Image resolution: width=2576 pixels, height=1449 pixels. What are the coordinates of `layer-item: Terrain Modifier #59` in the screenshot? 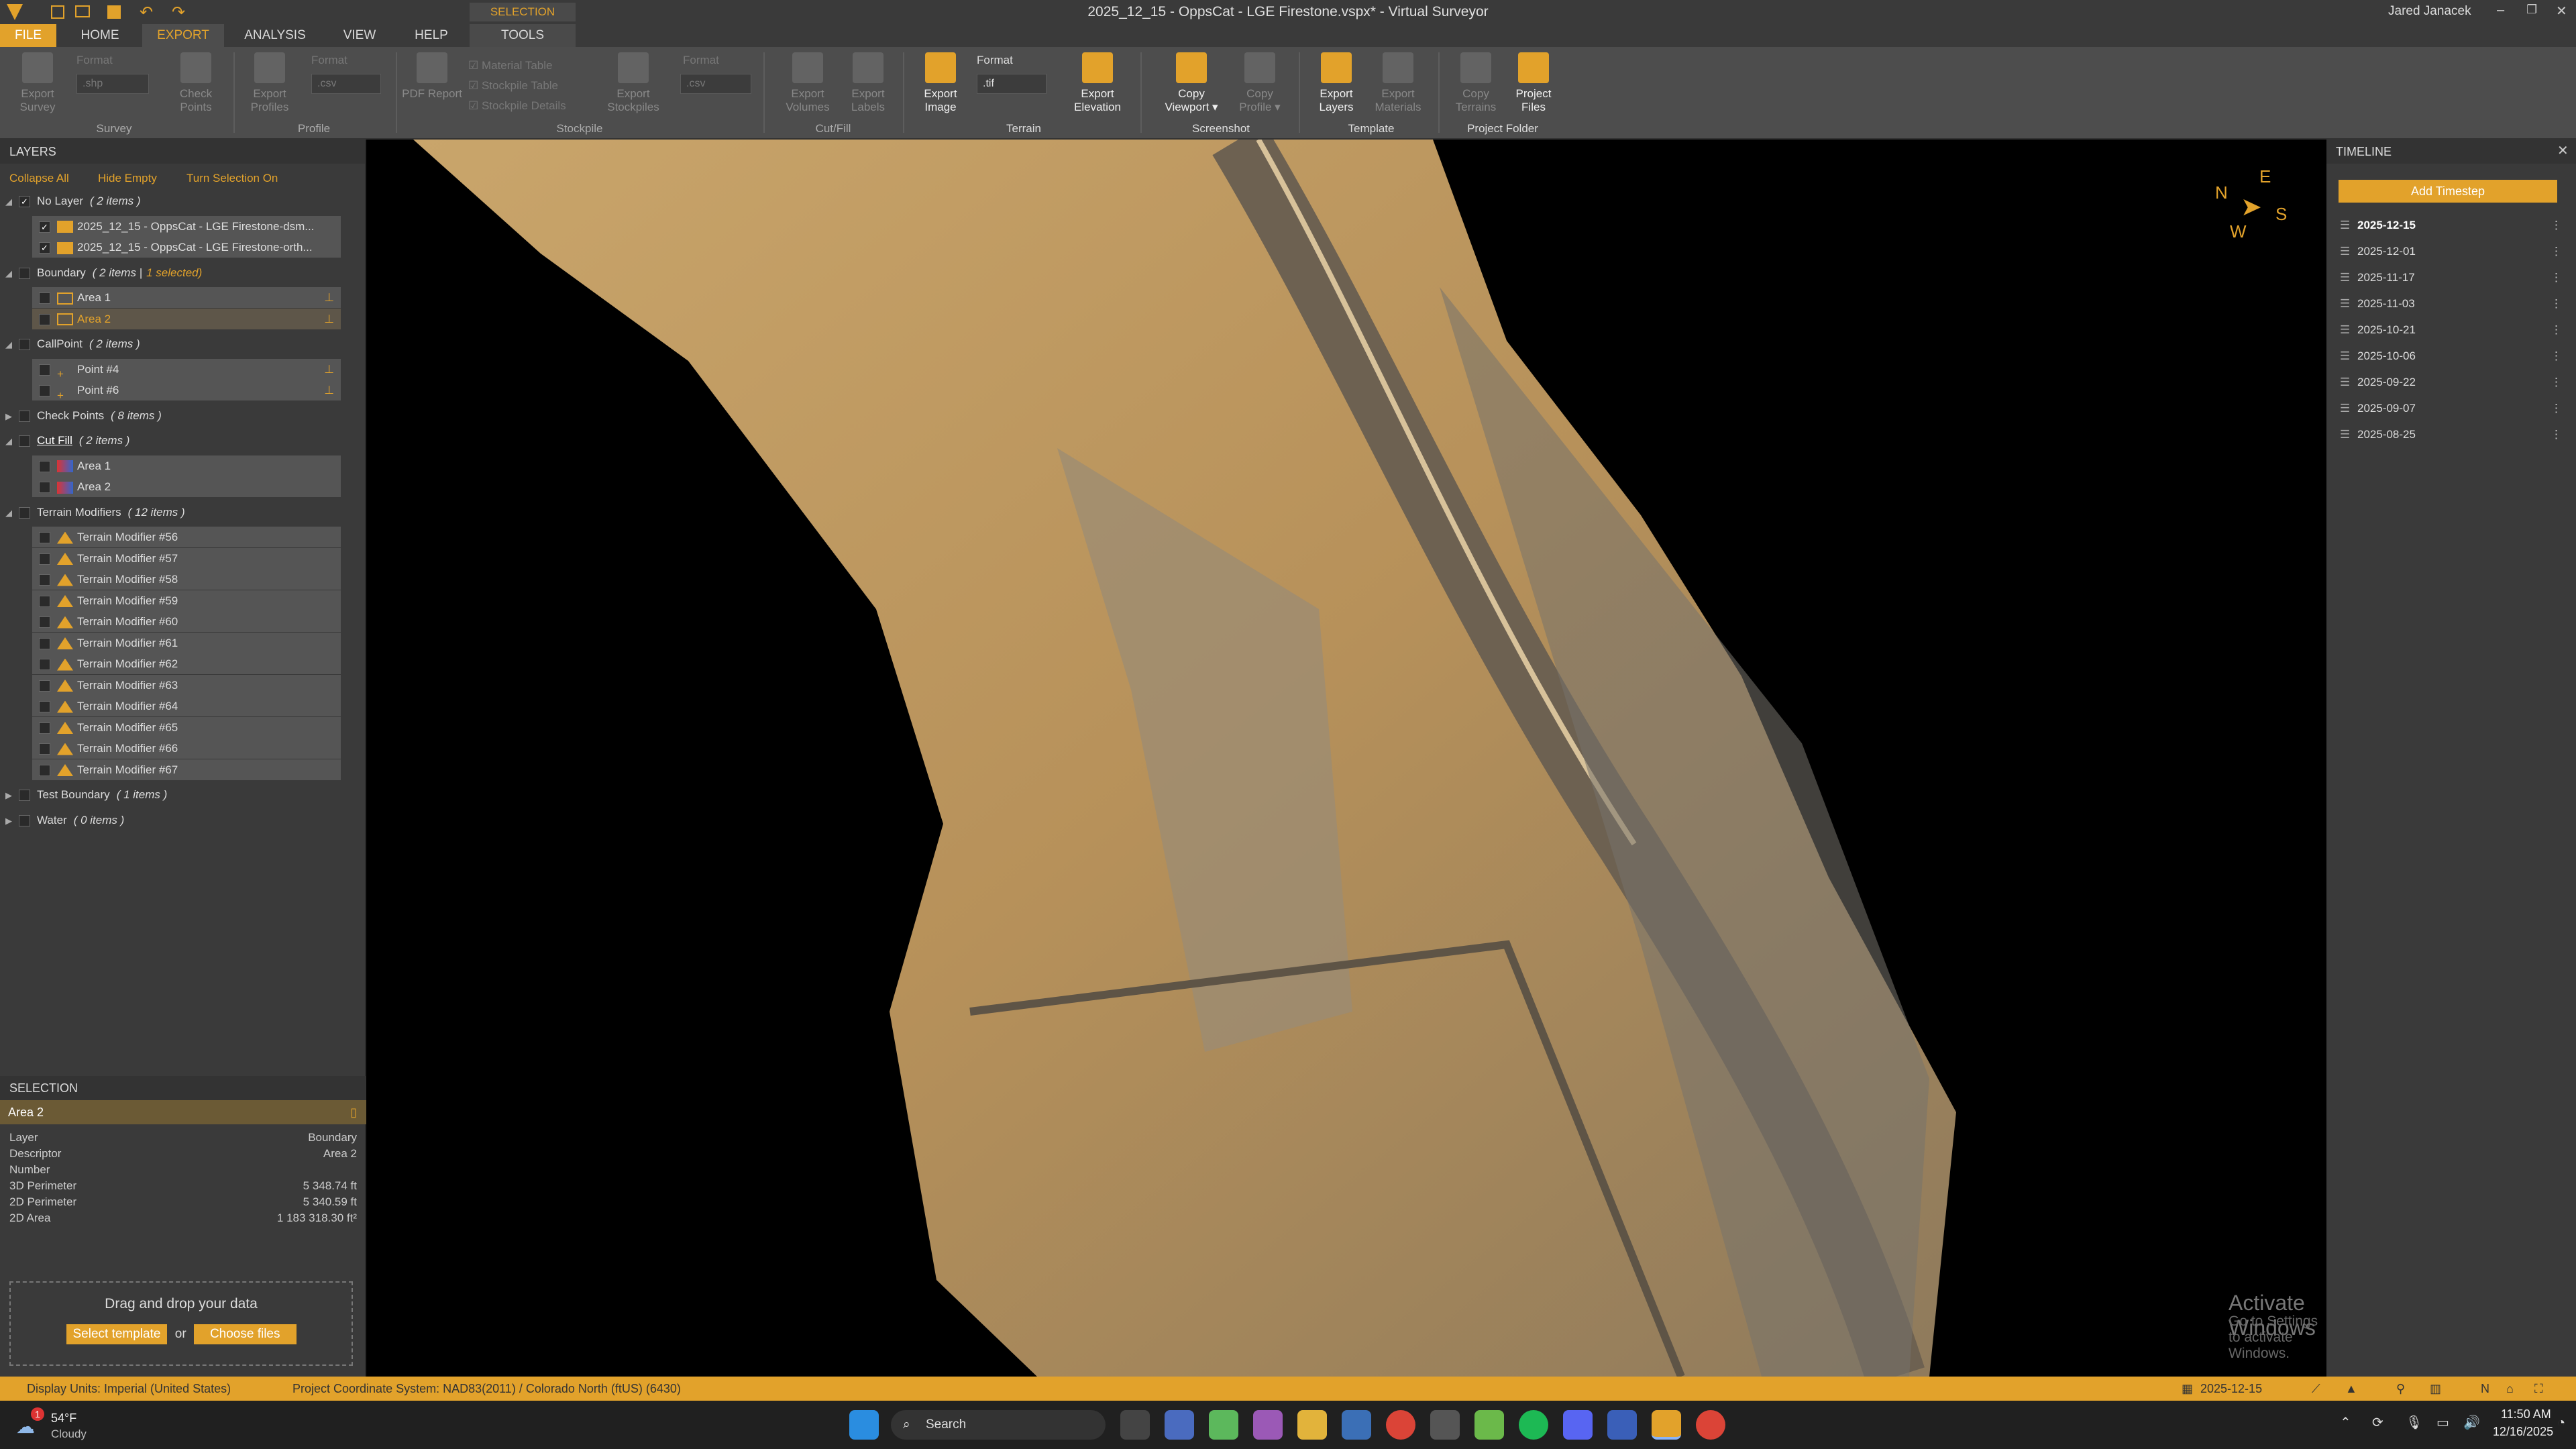 It's located at (186, 600).